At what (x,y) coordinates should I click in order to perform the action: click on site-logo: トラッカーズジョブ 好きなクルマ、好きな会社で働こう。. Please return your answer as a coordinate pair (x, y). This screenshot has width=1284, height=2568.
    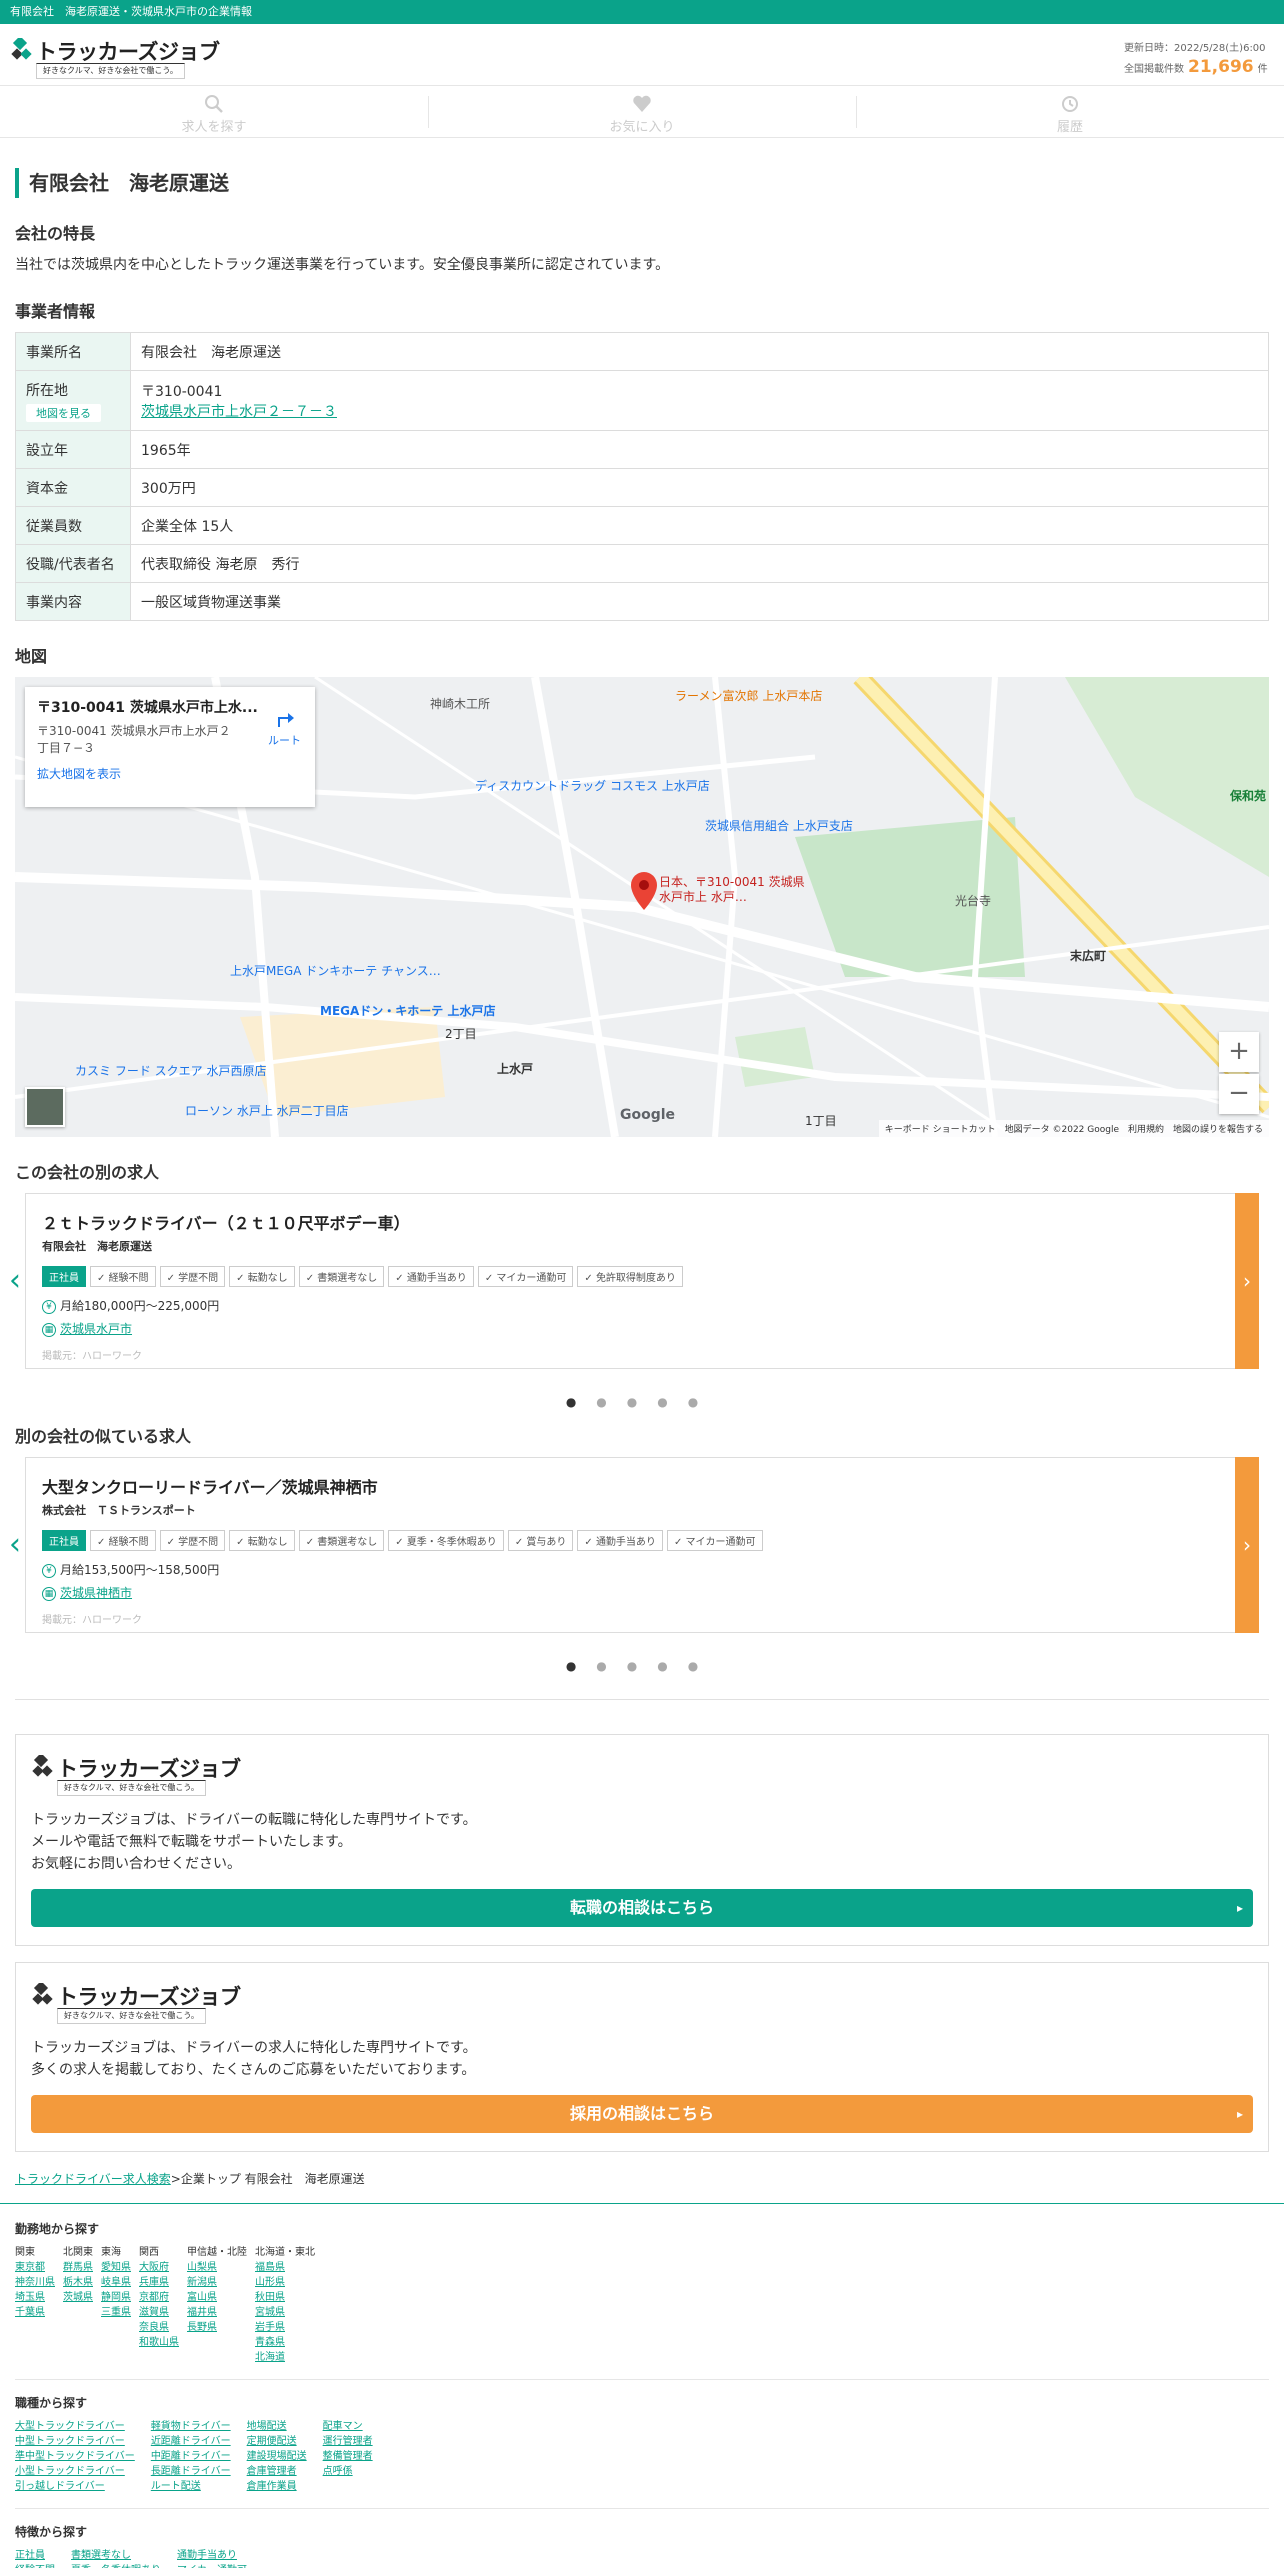
    Looking at the image, I should click on (115, 56).